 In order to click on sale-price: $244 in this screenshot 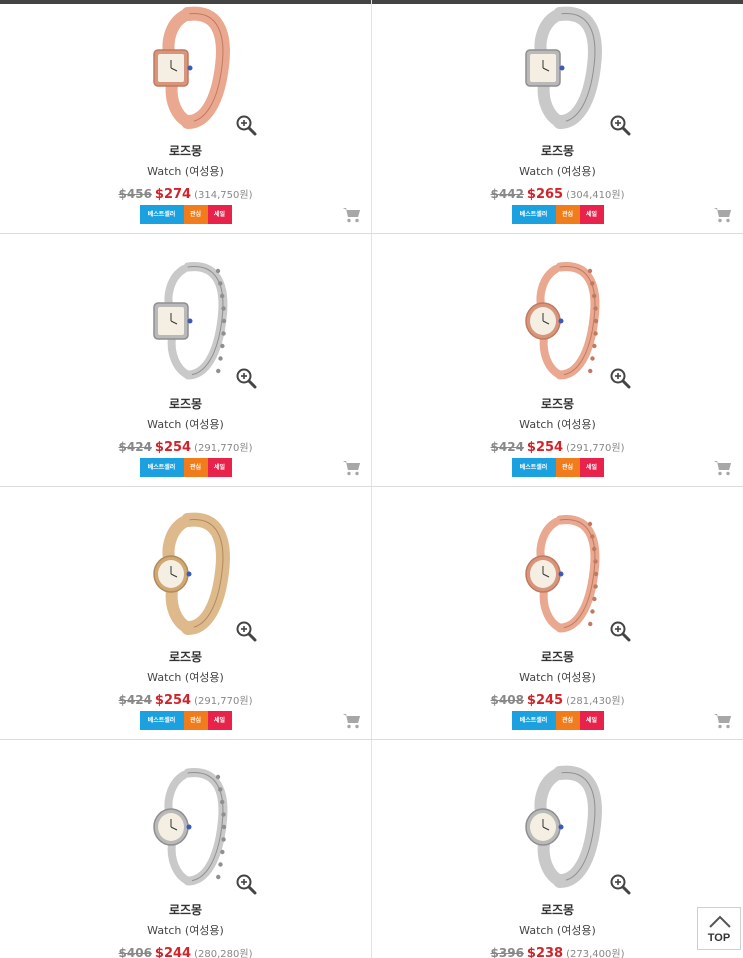, I will do `click(173, 952)`.